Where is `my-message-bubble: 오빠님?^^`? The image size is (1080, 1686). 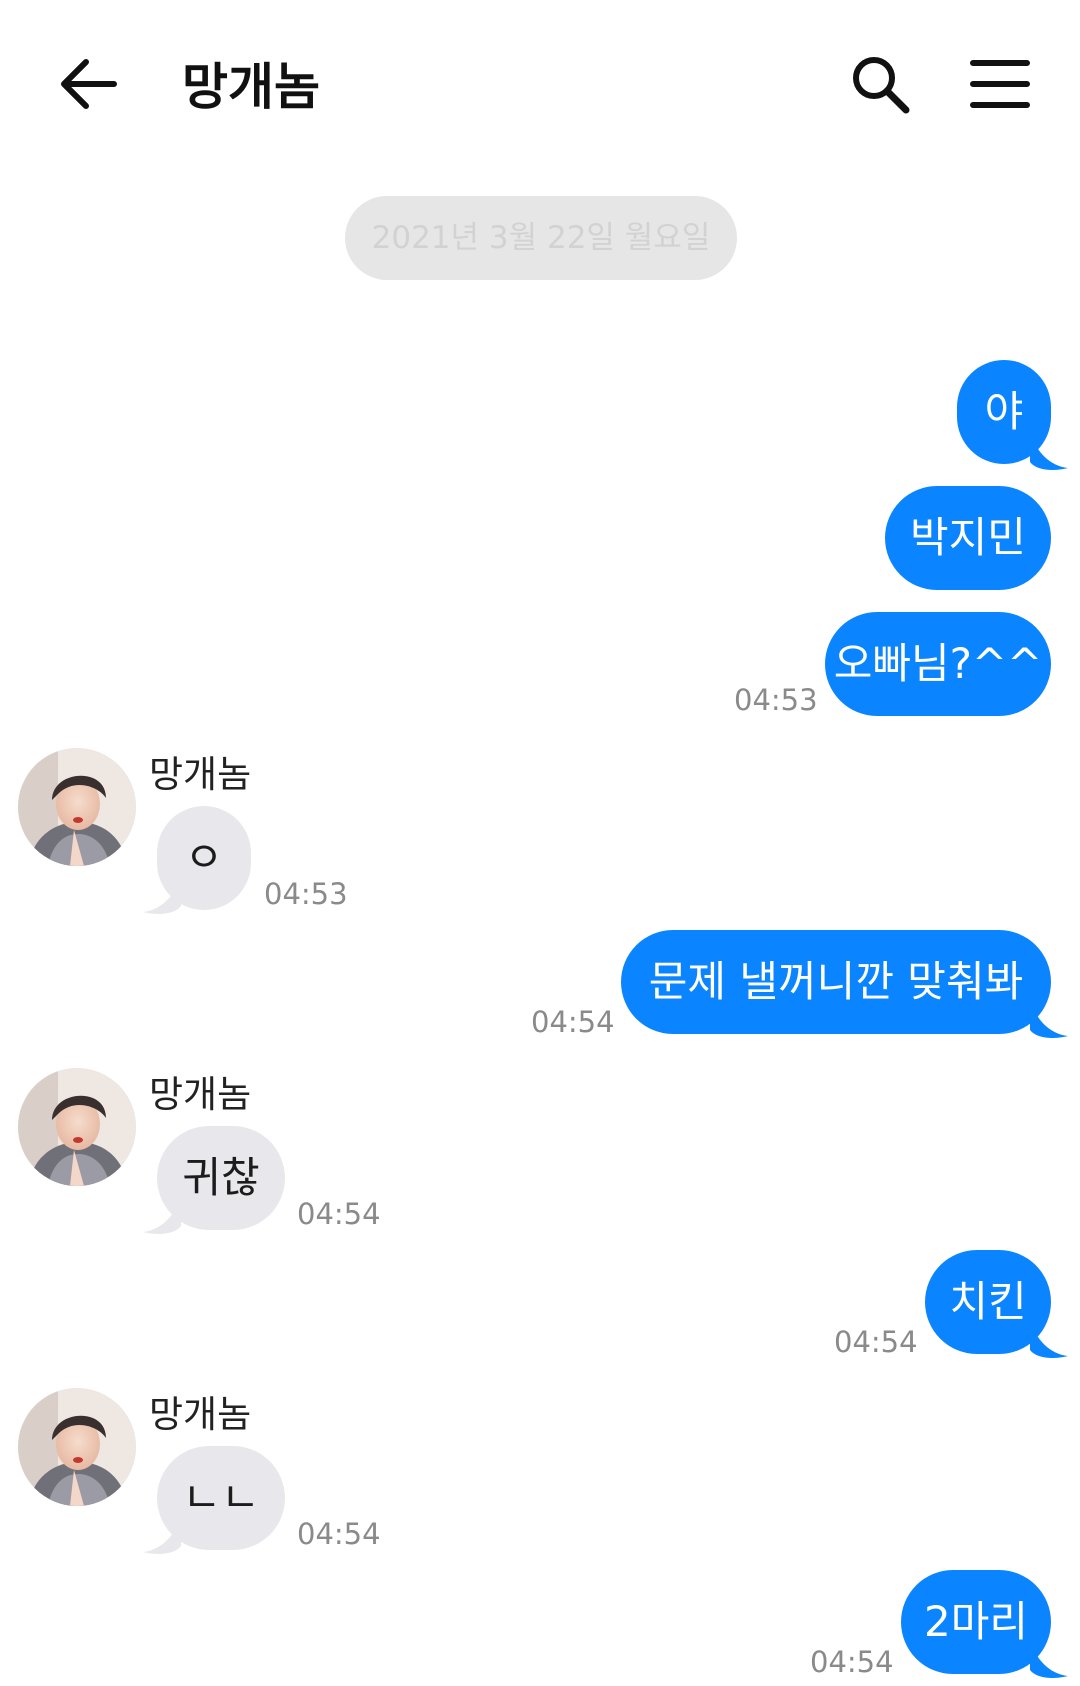
my-message-bubble: 오빠님?^^ is located at coordinates (938, 664).